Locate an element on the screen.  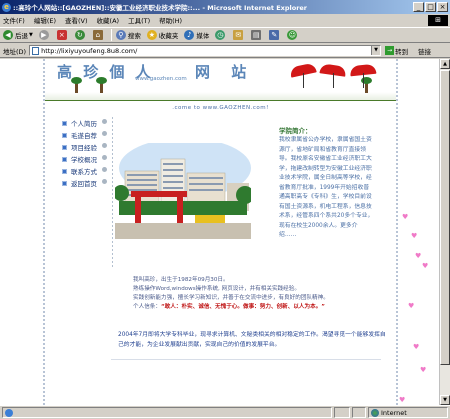
menu-edit: 编辑(E) is located at coordinates (45, 20).